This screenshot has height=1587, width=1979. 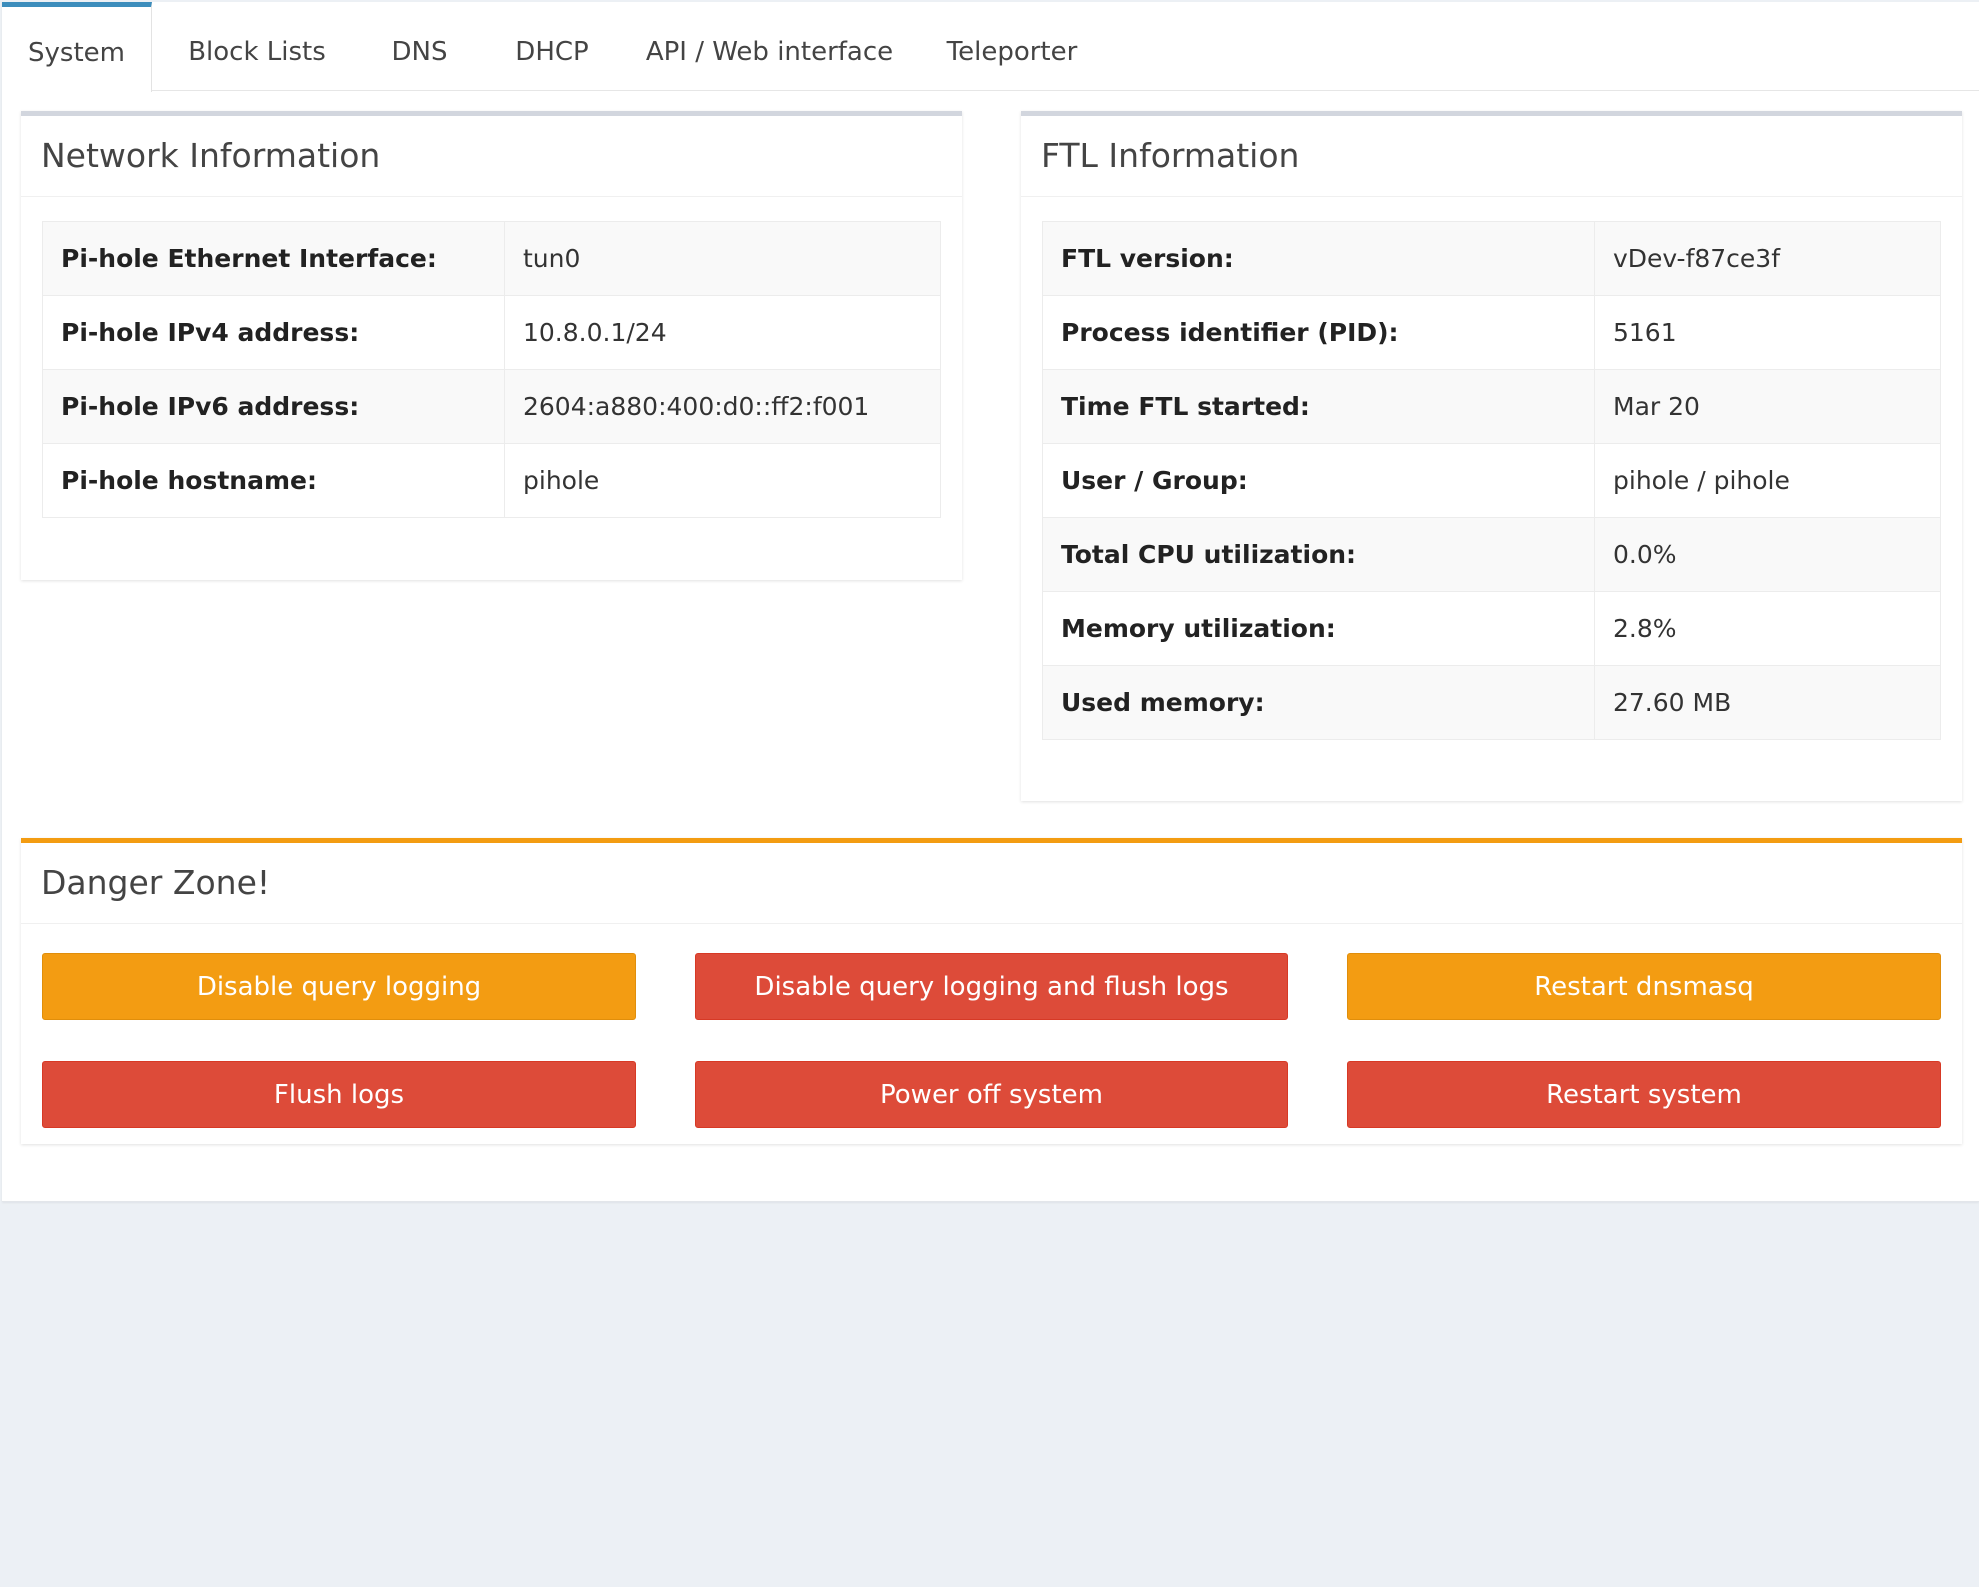 I want to click on flush-logs-button: Flush logs, so click(x=339, y=1094).